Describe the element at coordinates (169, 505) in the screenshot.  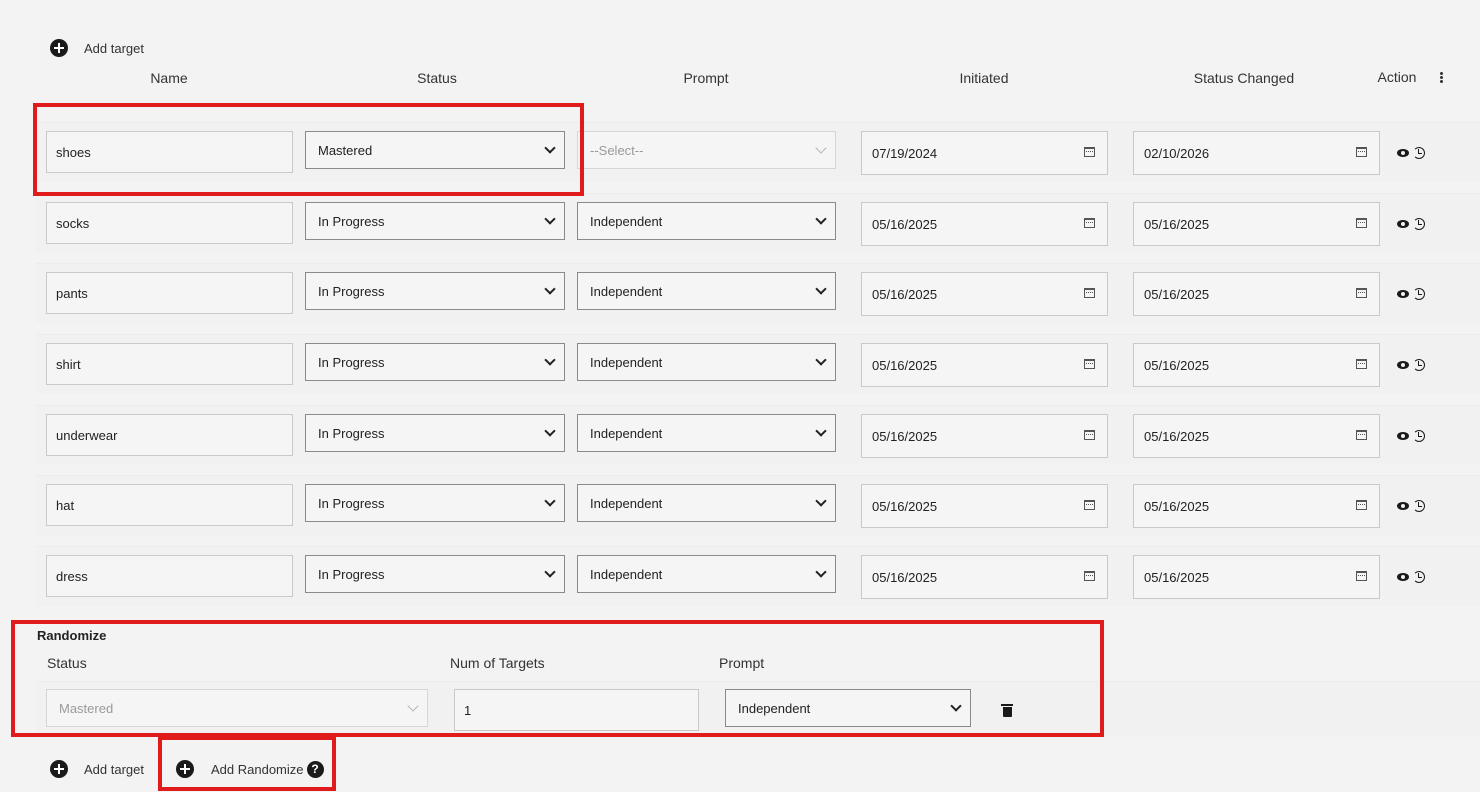
I see `target-name-input: hat` at that location.